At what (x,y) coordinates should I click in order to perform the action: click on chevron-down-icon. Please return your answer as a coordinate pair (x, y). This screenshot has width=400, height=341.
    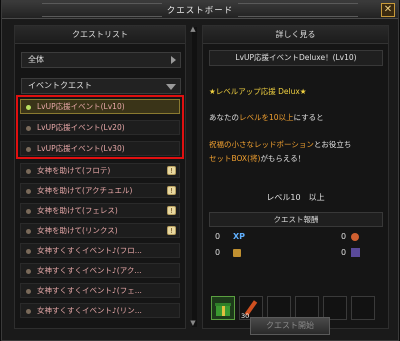
    Looking at the image, I should click on (171, 87).